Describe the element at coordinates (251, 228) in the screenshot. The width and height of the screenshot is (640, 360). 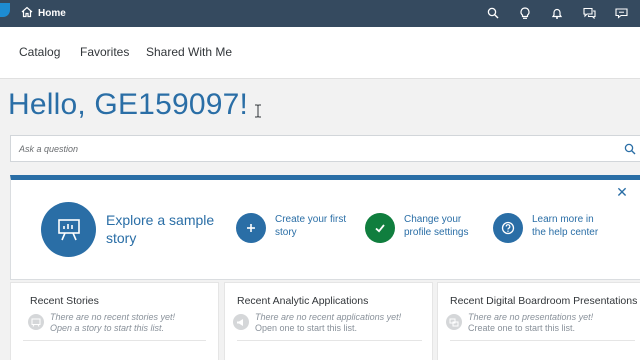
I see `plus-icon` at that location.